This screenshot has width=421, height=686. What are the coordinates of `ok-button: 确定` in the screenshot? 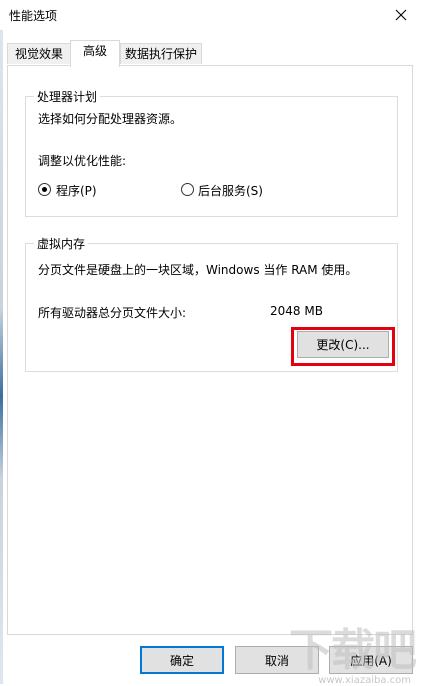 It's located at (182, 660).